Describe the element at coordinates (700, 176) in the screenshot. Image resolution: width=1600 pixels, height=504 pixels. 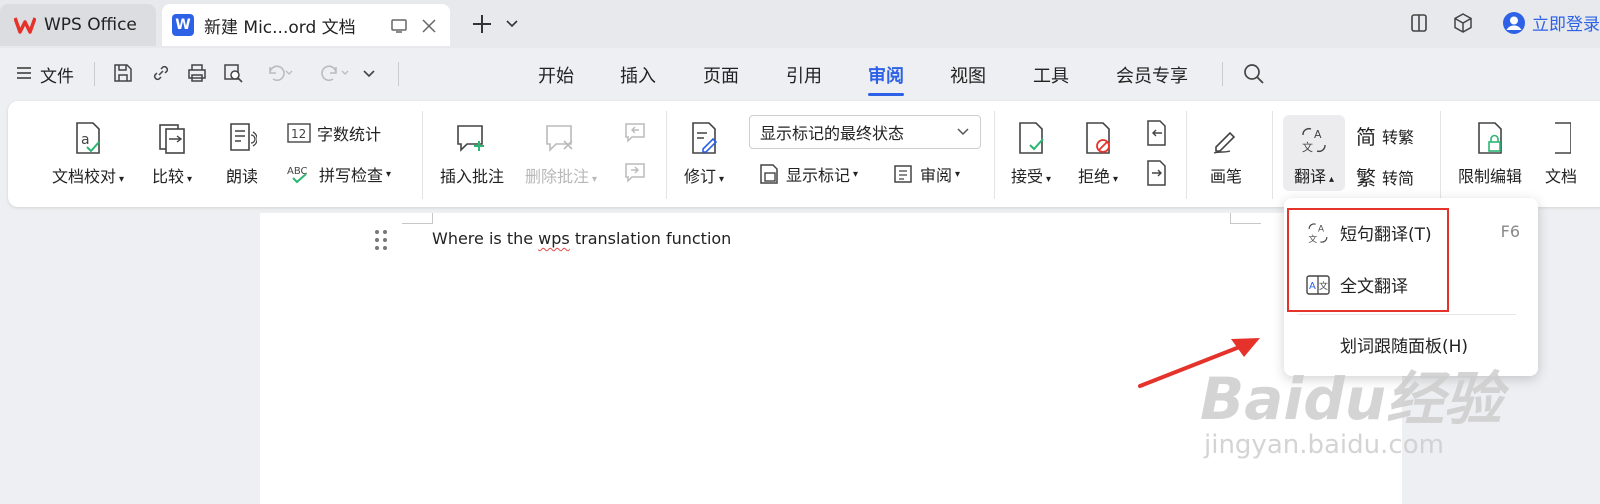
I see `revise-label: 修订` at that location.